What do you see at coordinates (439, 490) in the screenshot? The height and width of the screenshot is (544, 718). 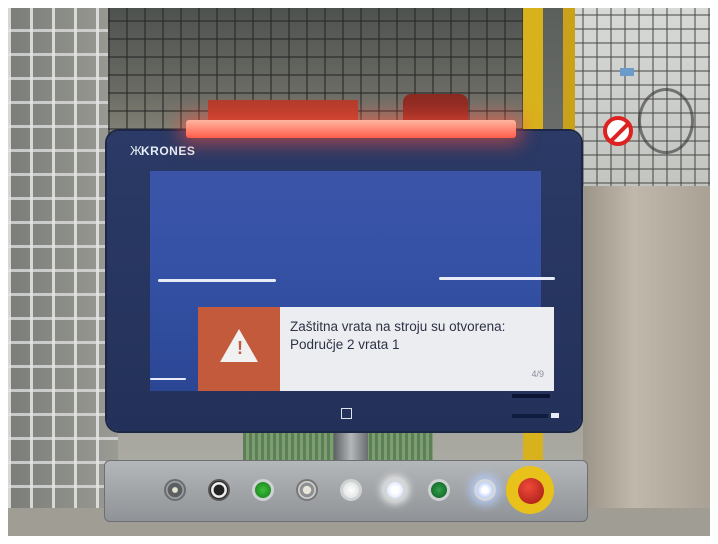 I see `green-symbol-button` at bounding box center [439, 490].